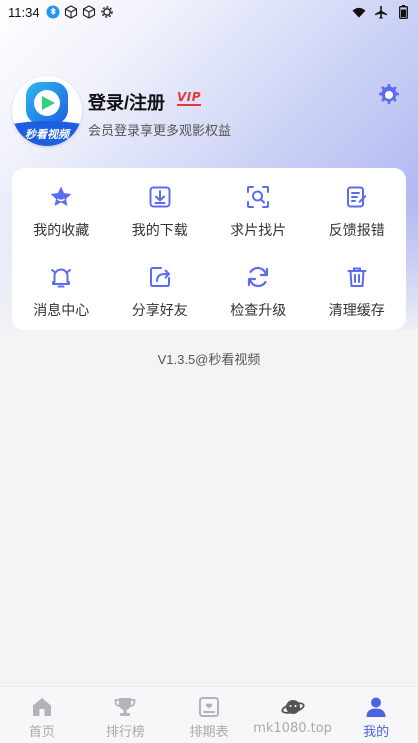 Image resolution: width=418 pixels, height=743 pixels. Describe the element at coordinates (381, 12) in the screenshot. I see `airplane-icon` at that location.